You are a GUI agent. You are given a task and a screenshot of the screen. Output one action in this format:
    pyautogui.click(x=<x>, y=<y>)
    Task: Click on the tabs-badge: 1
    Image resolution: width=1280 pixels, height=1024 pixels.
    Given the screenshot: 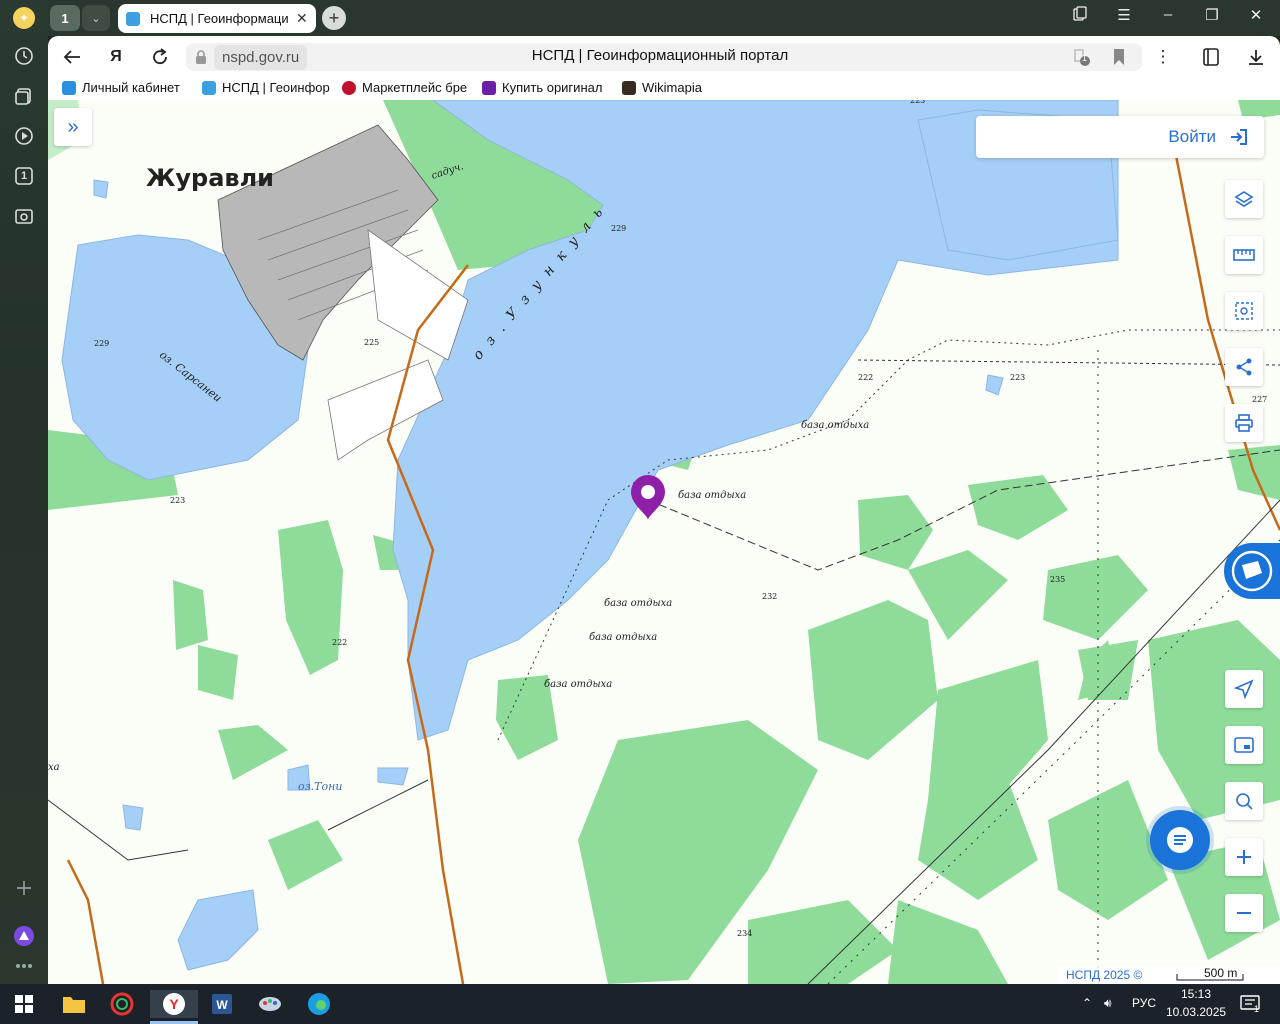 What is the action you would take?
    pyautogui.click(x=24, y=176)
    